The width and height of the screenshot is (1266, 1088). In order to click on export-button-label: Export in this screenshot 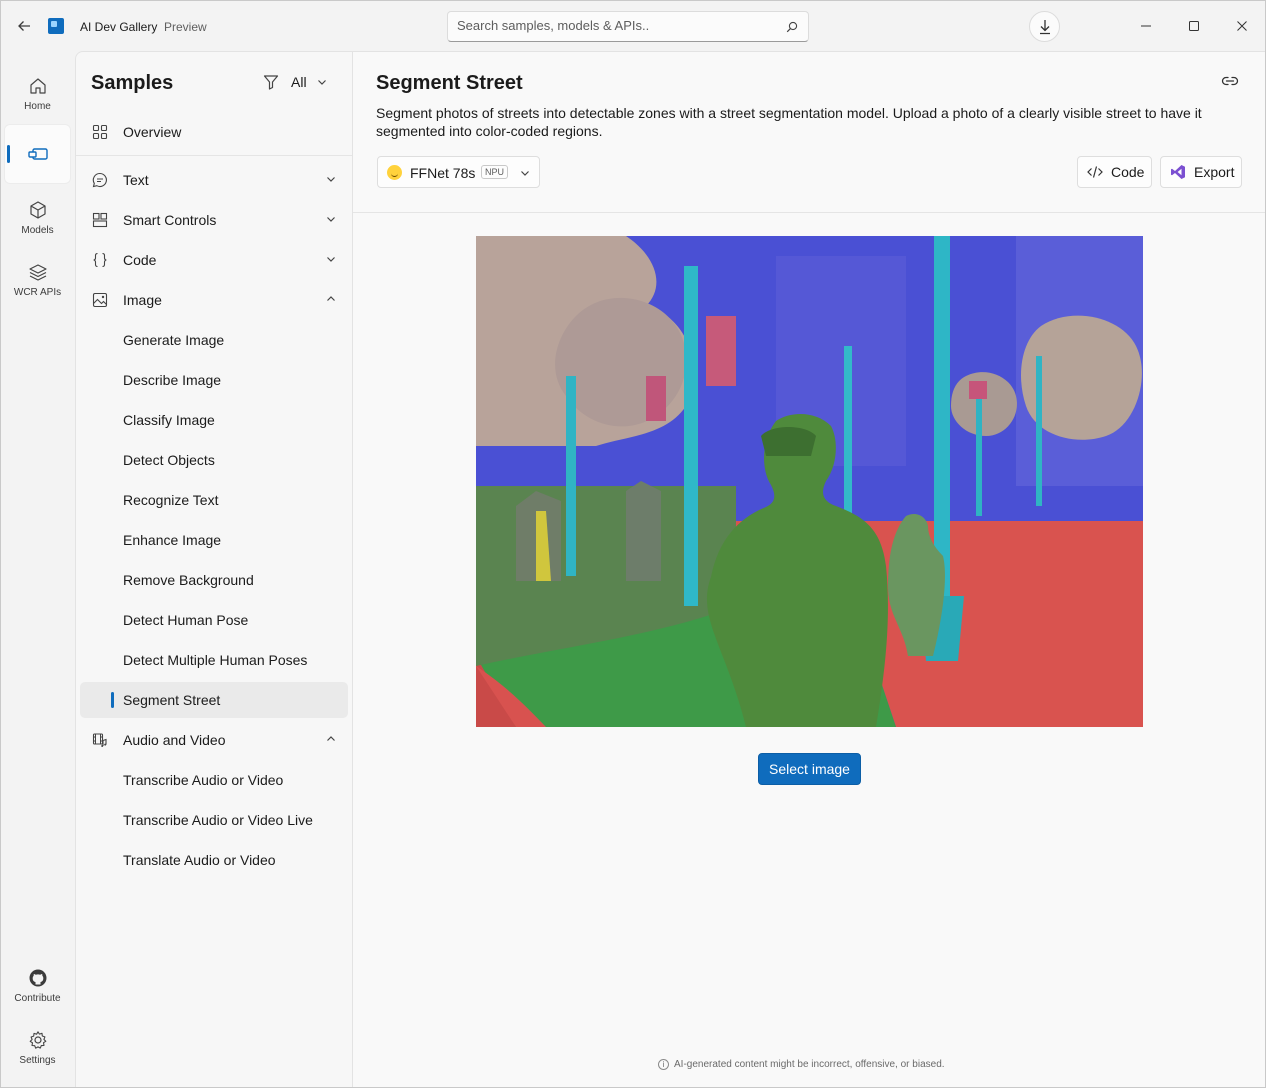, I will do `click(1214, 172)`.